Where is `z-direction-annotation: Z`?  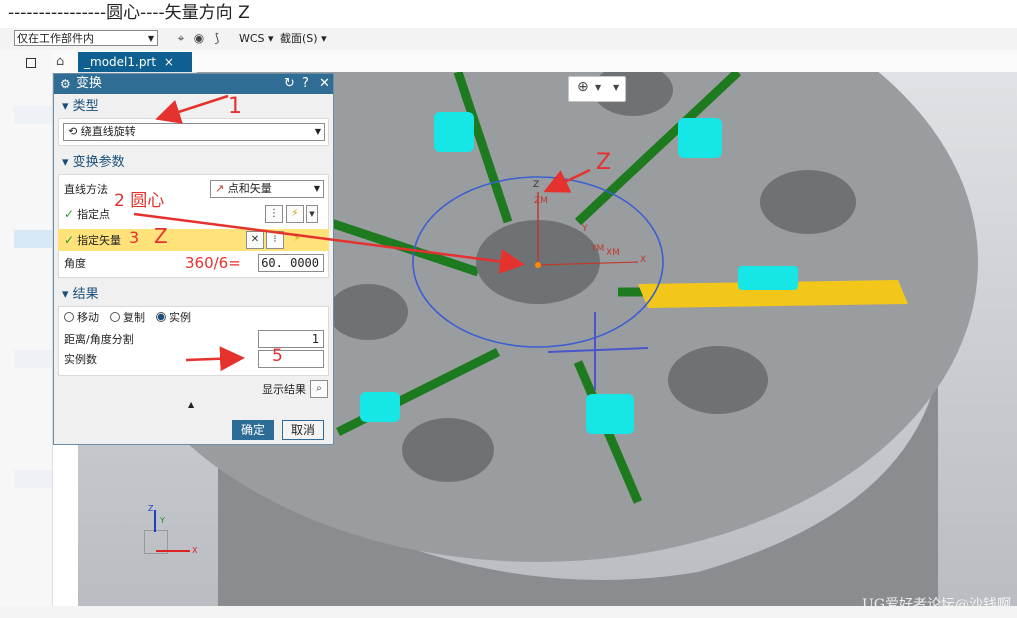
z-direction-annotation: Z is located at coordinates (604, 162).